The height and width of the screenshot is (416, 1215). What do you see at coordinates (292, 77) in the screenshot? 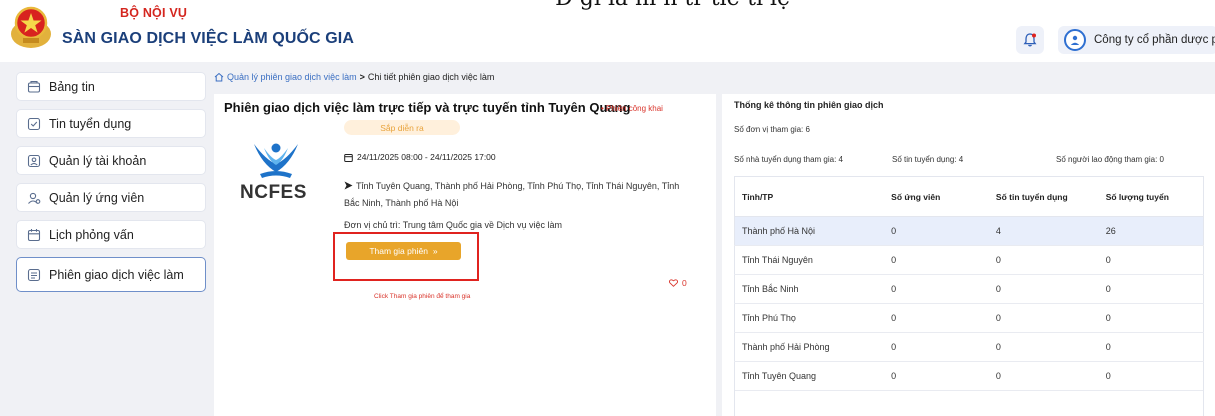
I see `breadcrumb-link-sessions: Quản lý phiên giao dịch việc làm` at bounding box center [292, 77].